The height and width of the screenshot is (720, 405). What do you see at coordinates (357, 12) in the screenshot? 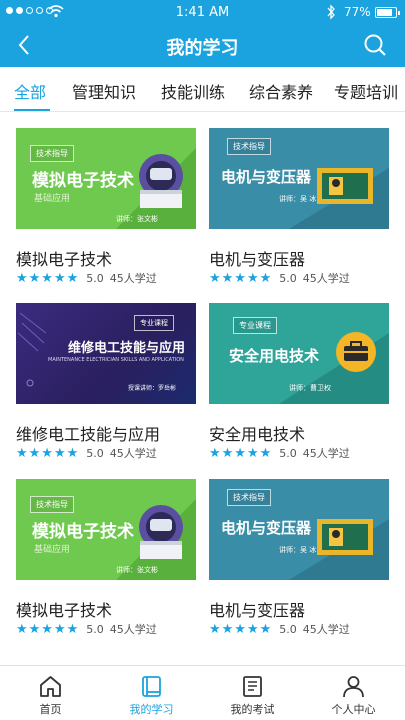
I see `battery-percent: 77%` at bounding box center [357, 12].